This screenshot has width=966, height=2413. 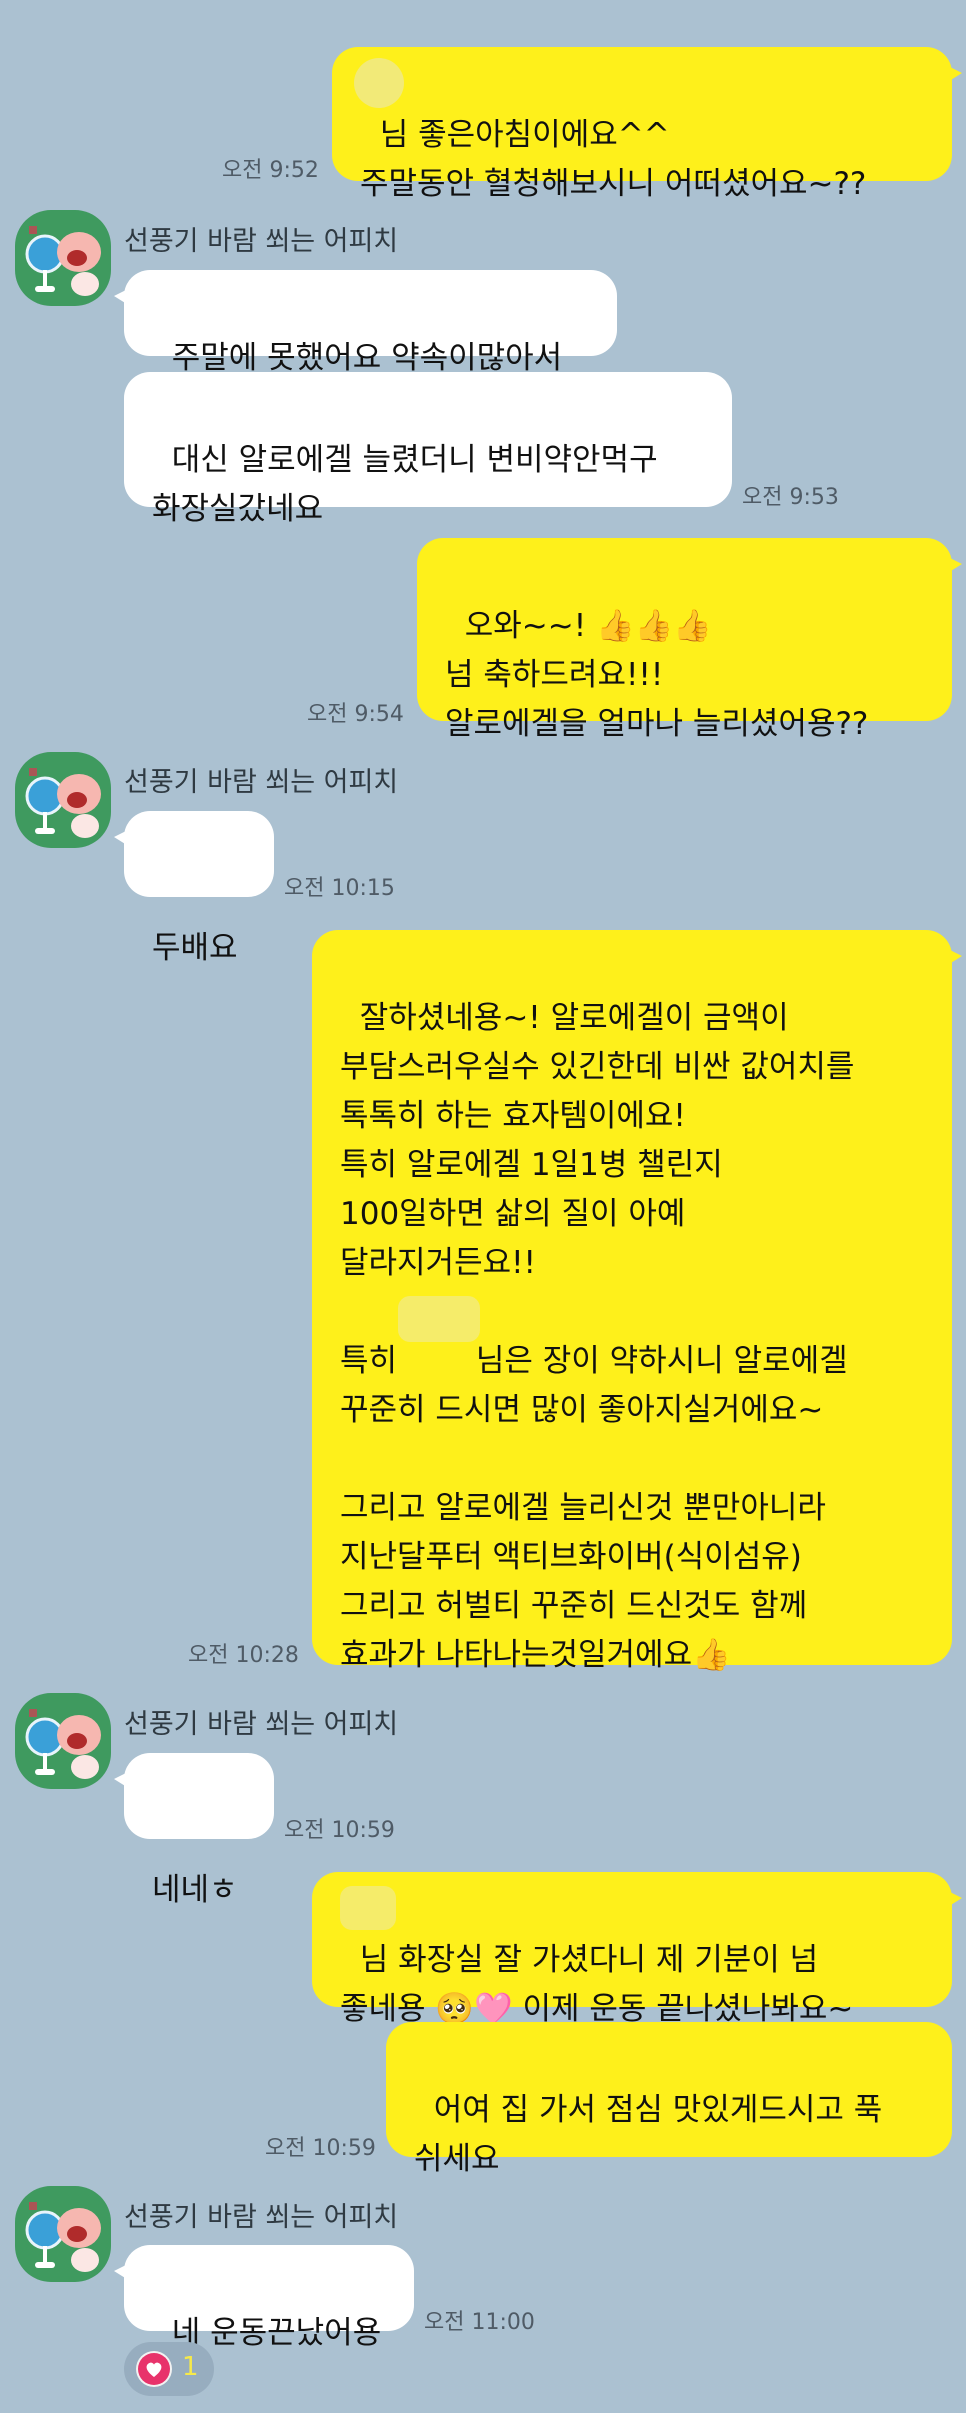 I want to click on my-message-bubble: 오와~~! 👍👍👍 넘 축하드려요!!! 알로에겔을 얼마나 늘리셨어용??, so click(x=689, y=640).